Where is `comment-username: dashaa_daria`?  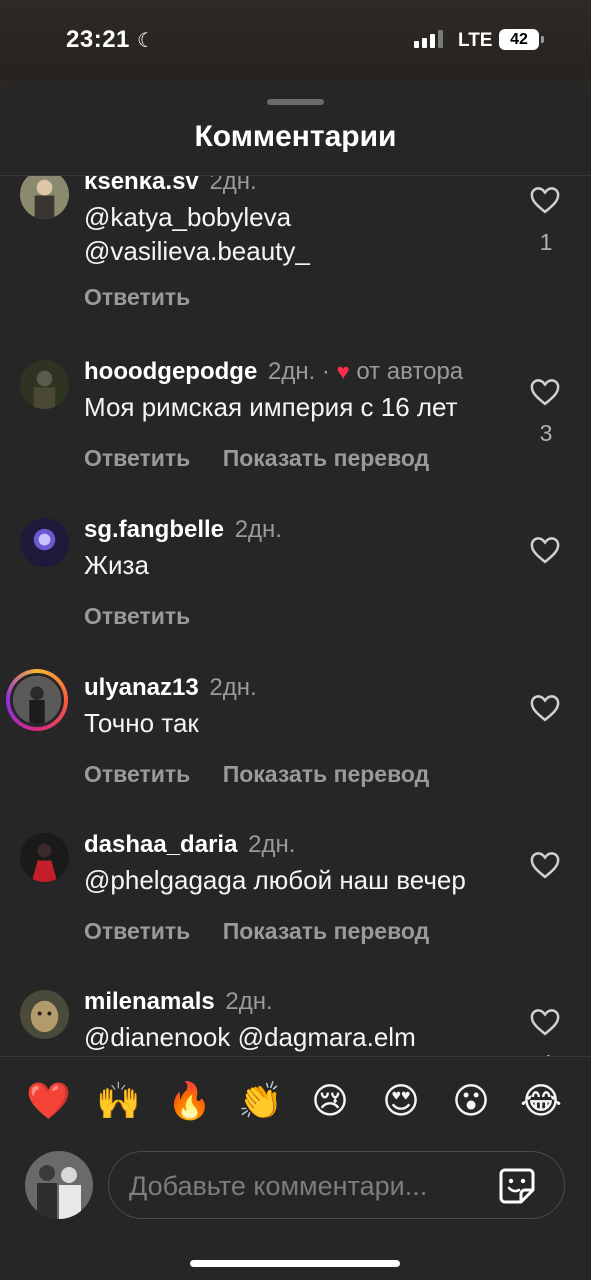
comment-username: dashaa_daria is located at coordinates (160, 844).